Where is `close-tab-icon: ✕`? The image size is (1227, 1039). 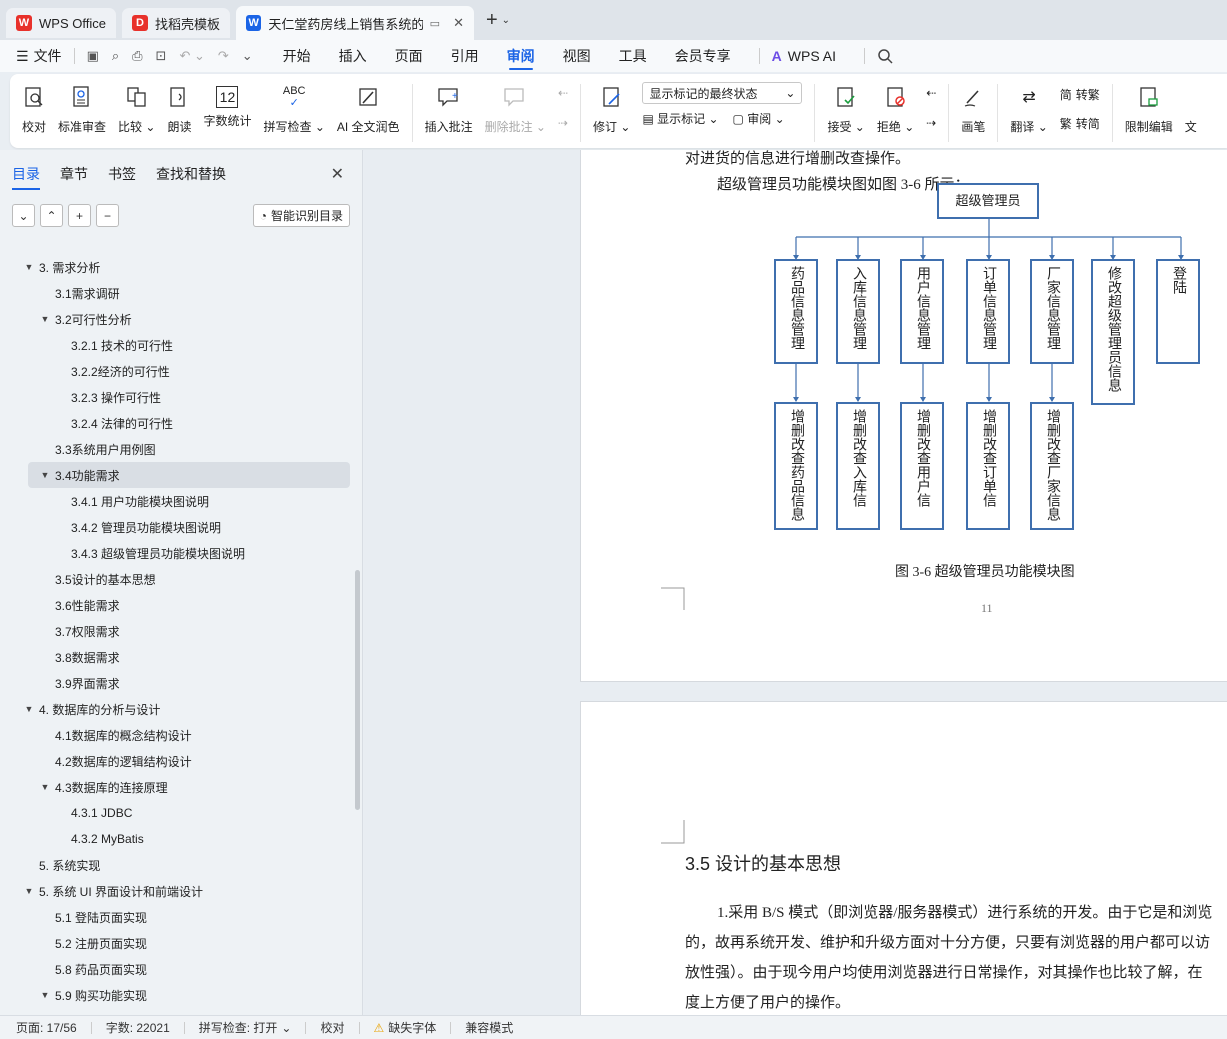 close-tab-icon: ✕ is located at coordinates (458, 23).